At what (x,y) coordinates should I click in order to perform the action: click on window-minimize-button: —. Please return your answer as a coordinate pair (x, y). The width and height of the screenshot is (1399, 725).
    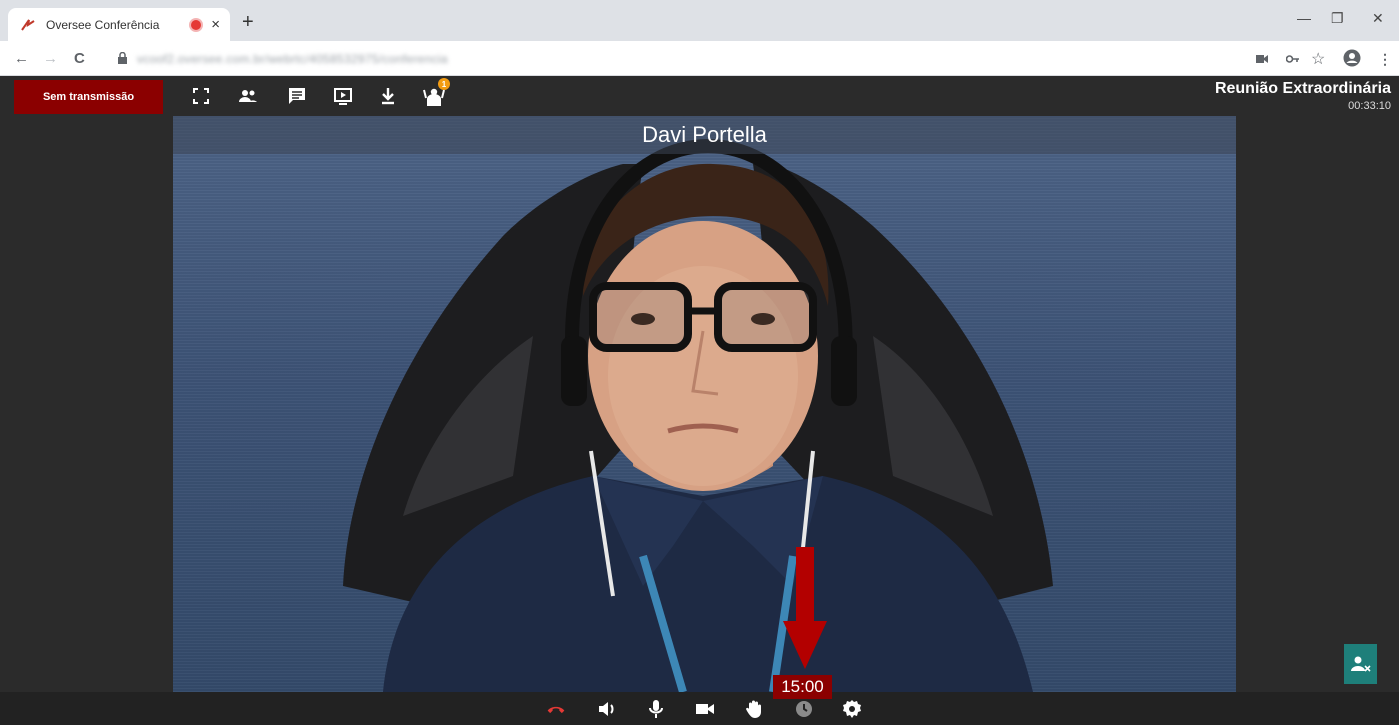
    Looking at the image, I should click on (1304, 18).